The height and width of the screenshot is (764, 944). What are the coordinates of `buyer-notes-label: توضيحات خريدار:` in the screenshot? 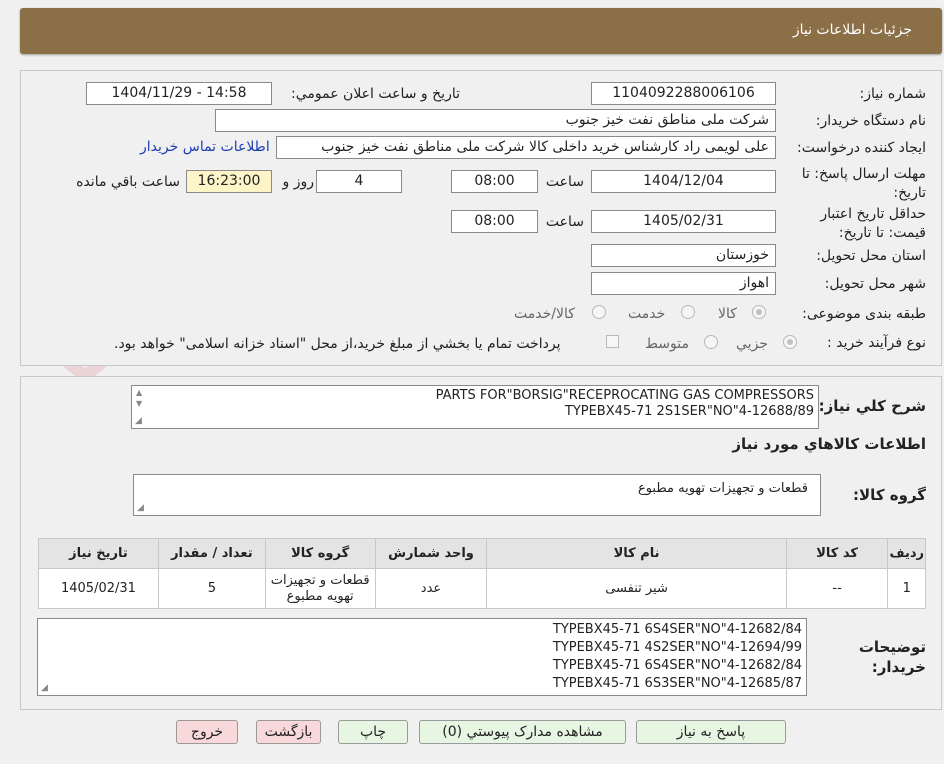 It's located at (892, 657).